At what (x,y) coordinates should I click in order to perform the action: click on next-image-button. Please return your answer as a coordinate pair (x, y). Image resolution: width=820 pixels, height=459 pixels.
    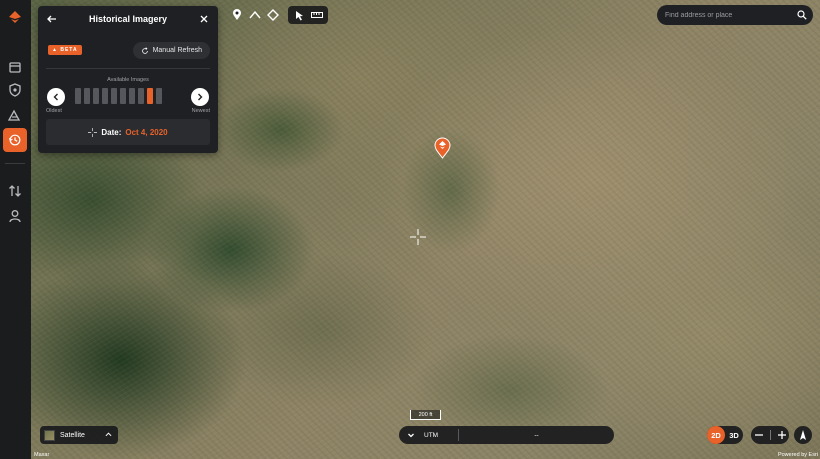
    Looking at the image, I should click on (200, 97).